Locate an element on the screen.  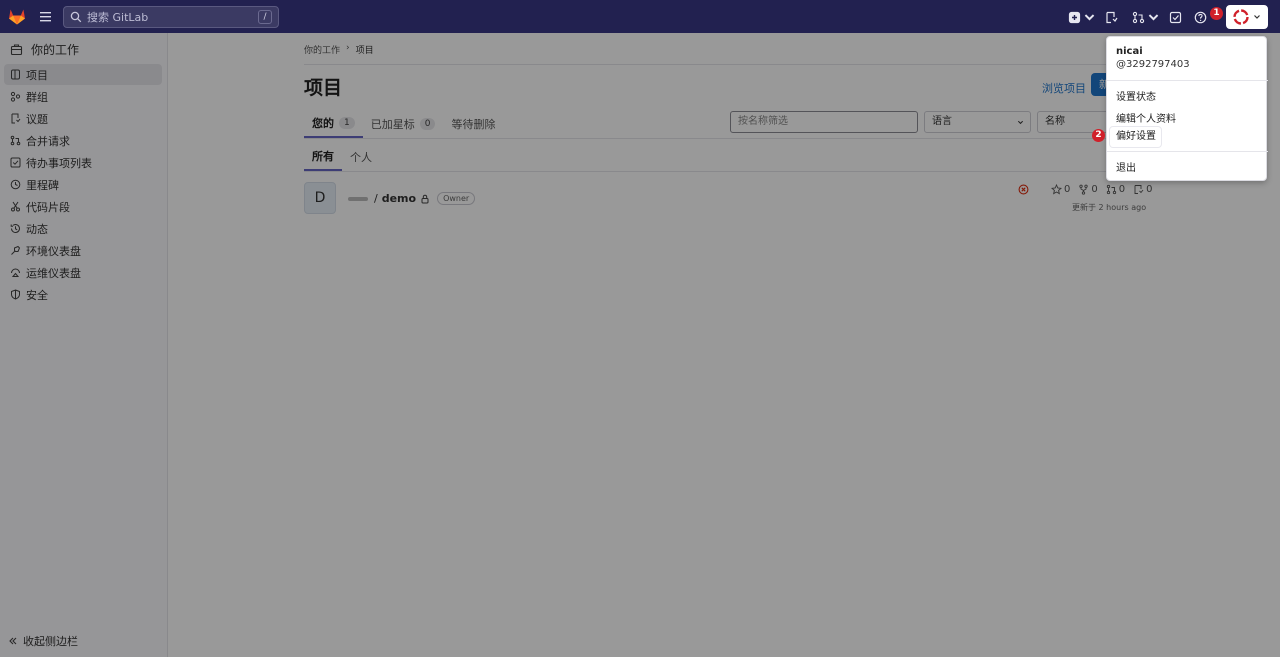
tab-starred: 已加星标 0 is located at coordinates (403, 124).